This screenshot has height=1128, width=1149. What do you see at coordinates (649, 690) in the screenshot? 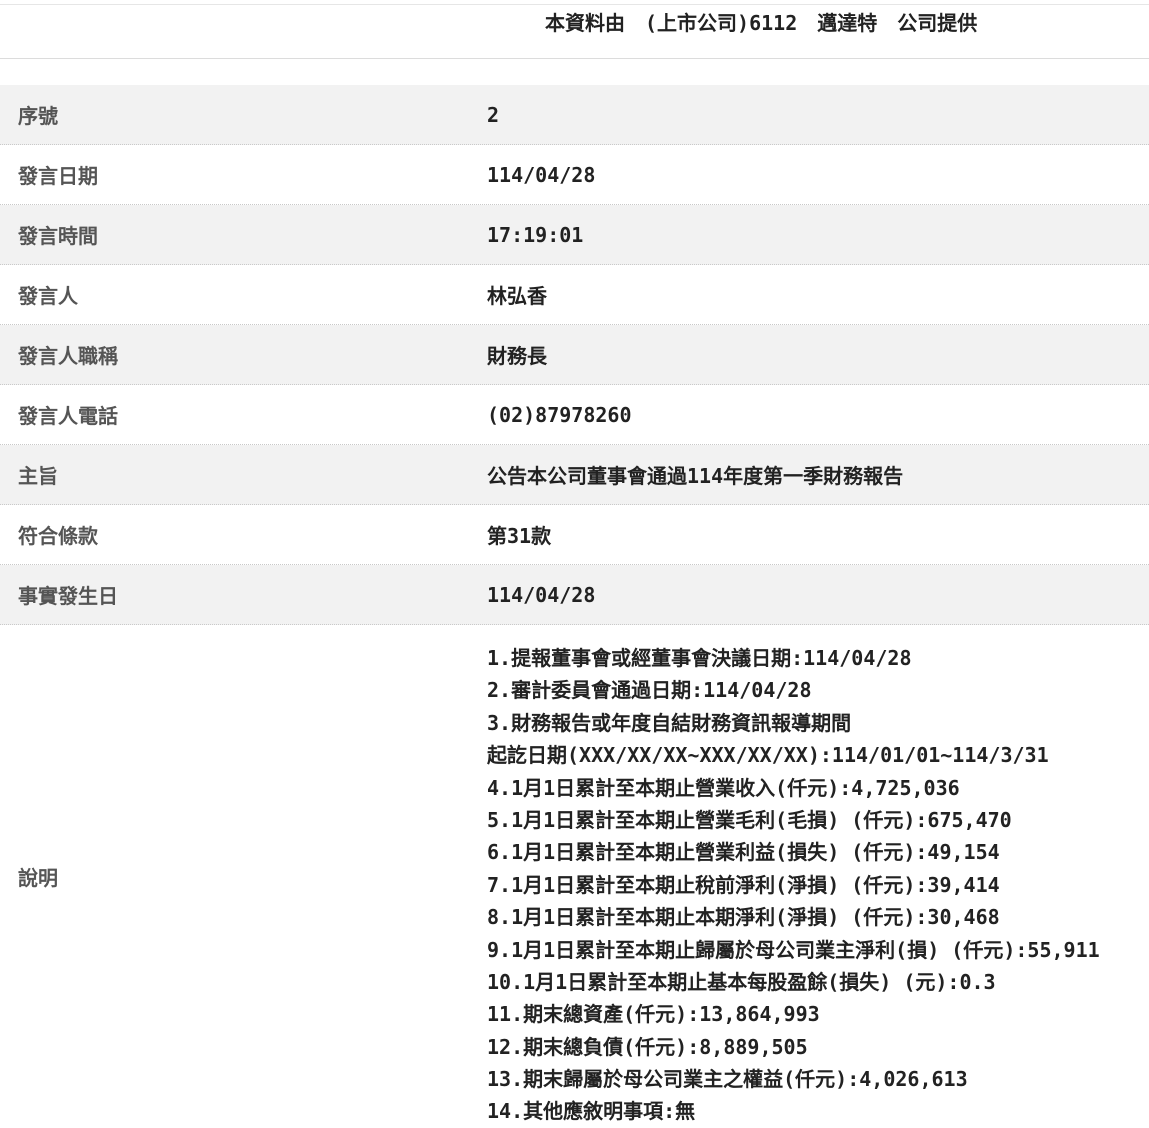
I see `description-line: 2.審計委員會通過日期:114/04/28` at bounding box center [649, 690].